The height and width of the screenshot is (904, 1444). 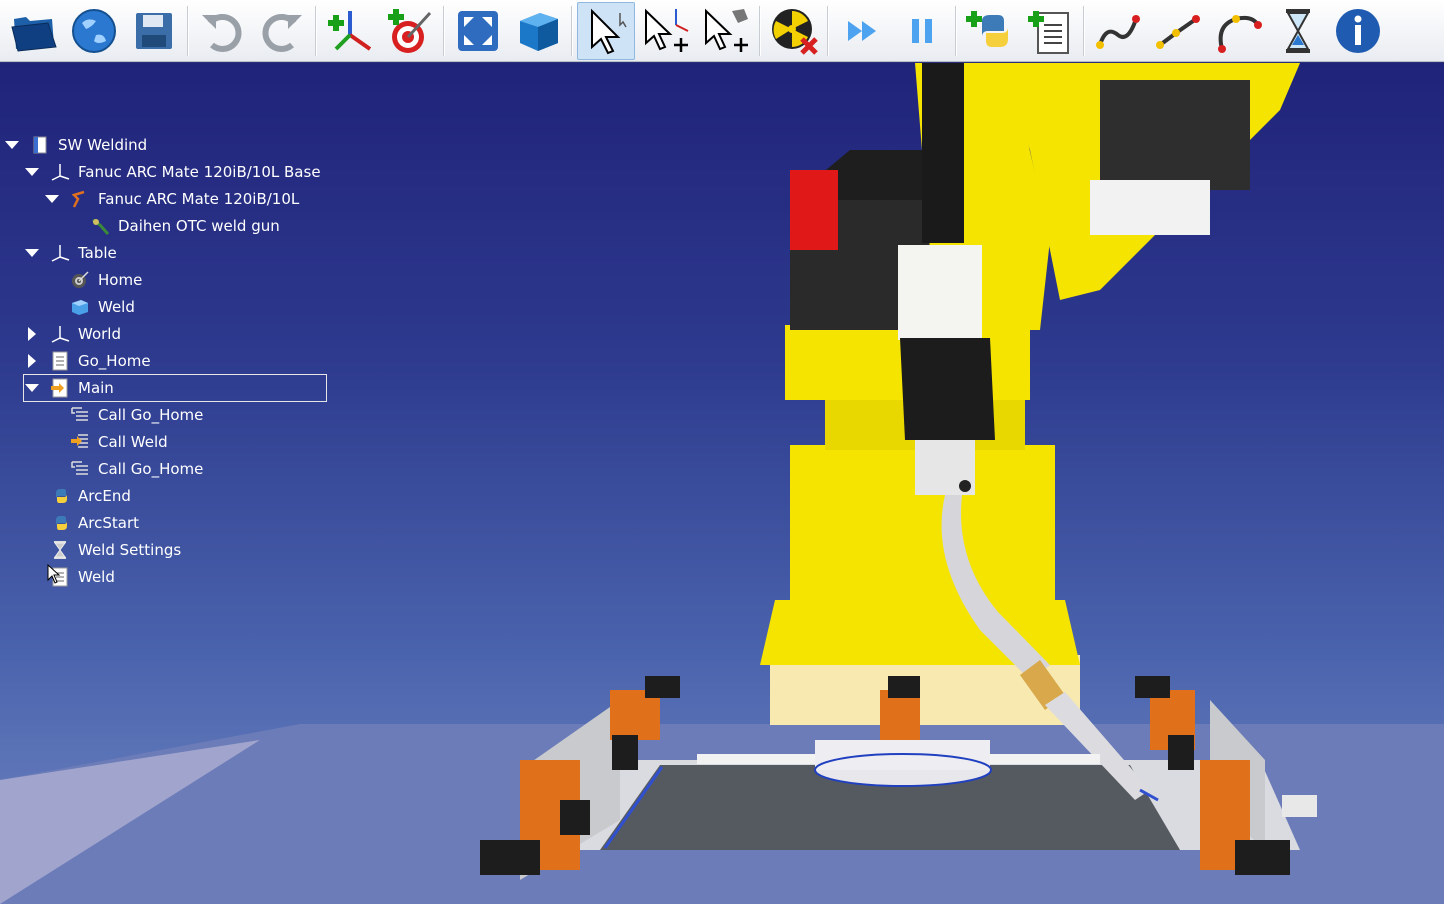 I want to click on tree-item-label: ArcStart, so click(x=108, y=523).